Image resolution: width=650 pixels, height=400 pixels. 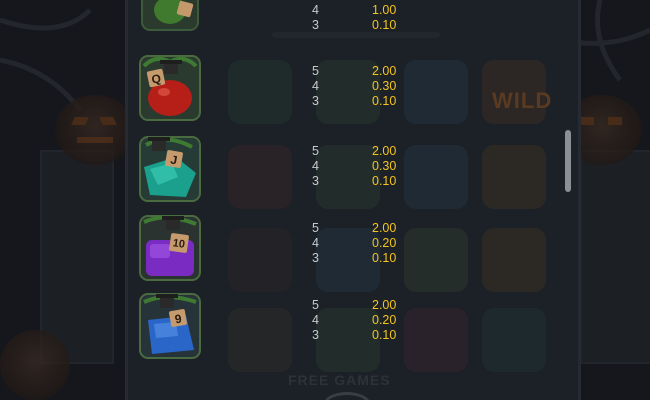 I want to click on payout-list: 4 1.00 3 0.10, so click(x=362, y=18).